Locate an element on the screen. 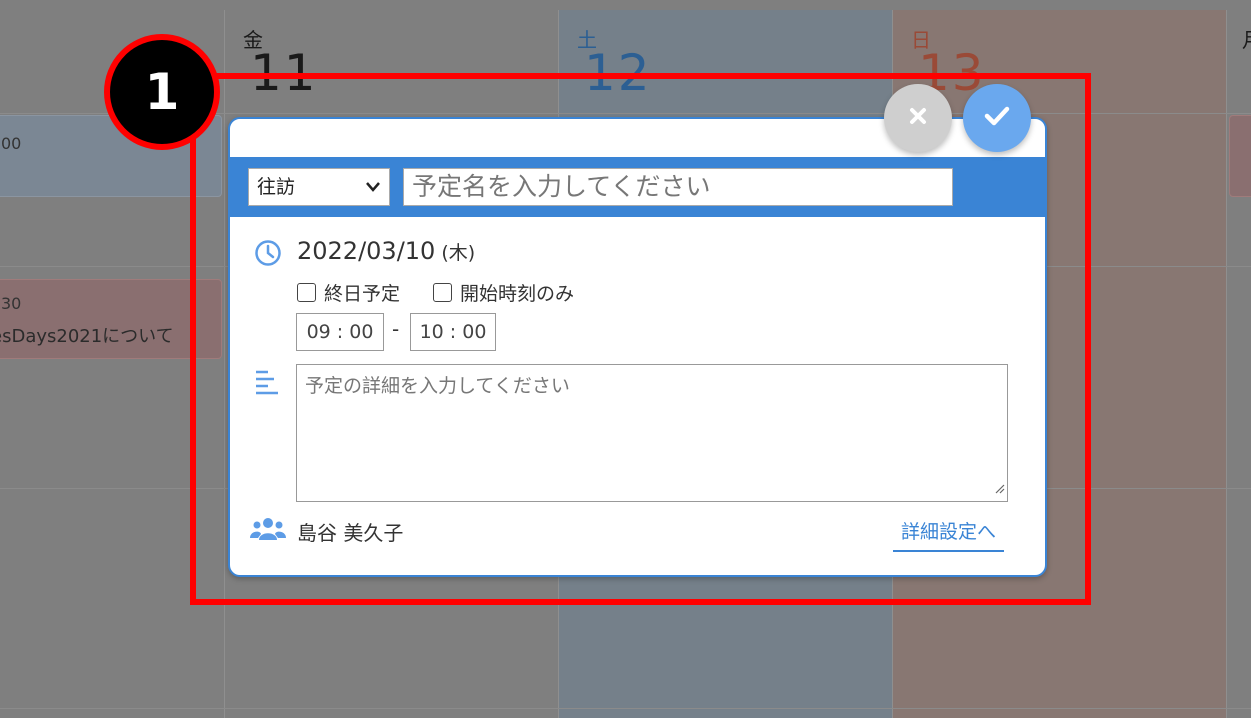  event-time: 00 is located at coordinates (11, 143).